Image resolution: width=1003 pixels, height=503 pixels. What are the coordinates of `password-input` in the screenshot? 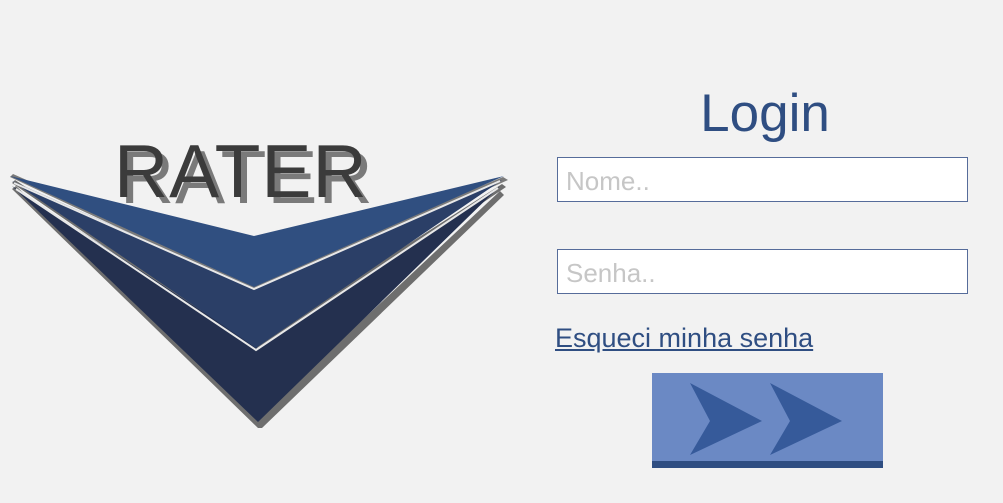 It's located at (762, 271).